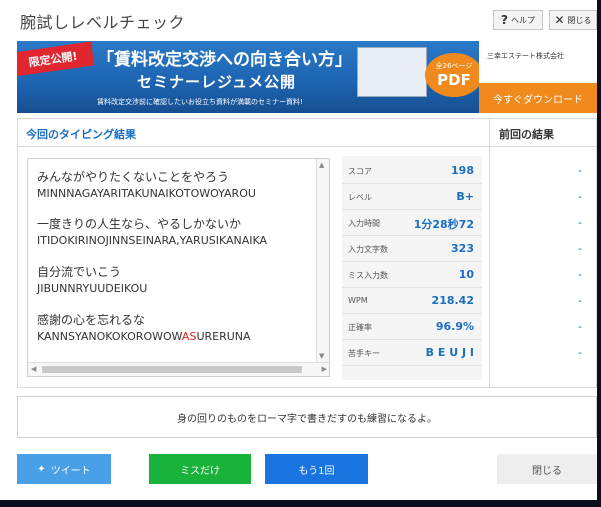  Describe the element at coordinates (79, 272) in the screenshot. I see `line-ja-3: 自分流でいこう` at that location.